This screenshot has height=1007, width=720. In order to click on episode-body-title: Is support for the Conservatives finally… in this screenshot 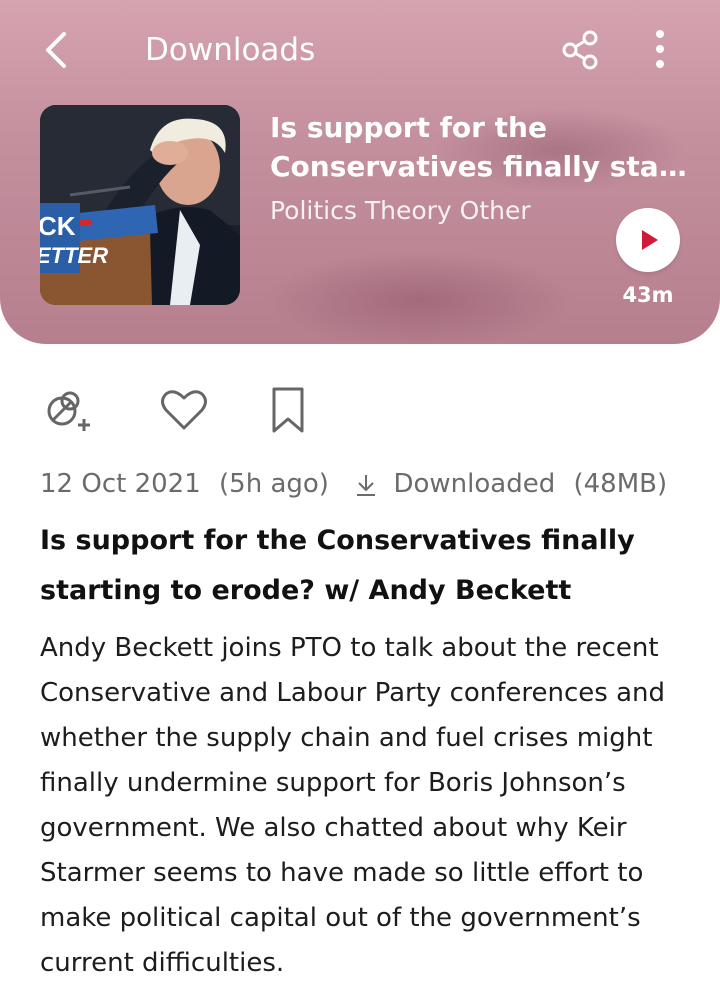, I will do `click(337, 565)`.